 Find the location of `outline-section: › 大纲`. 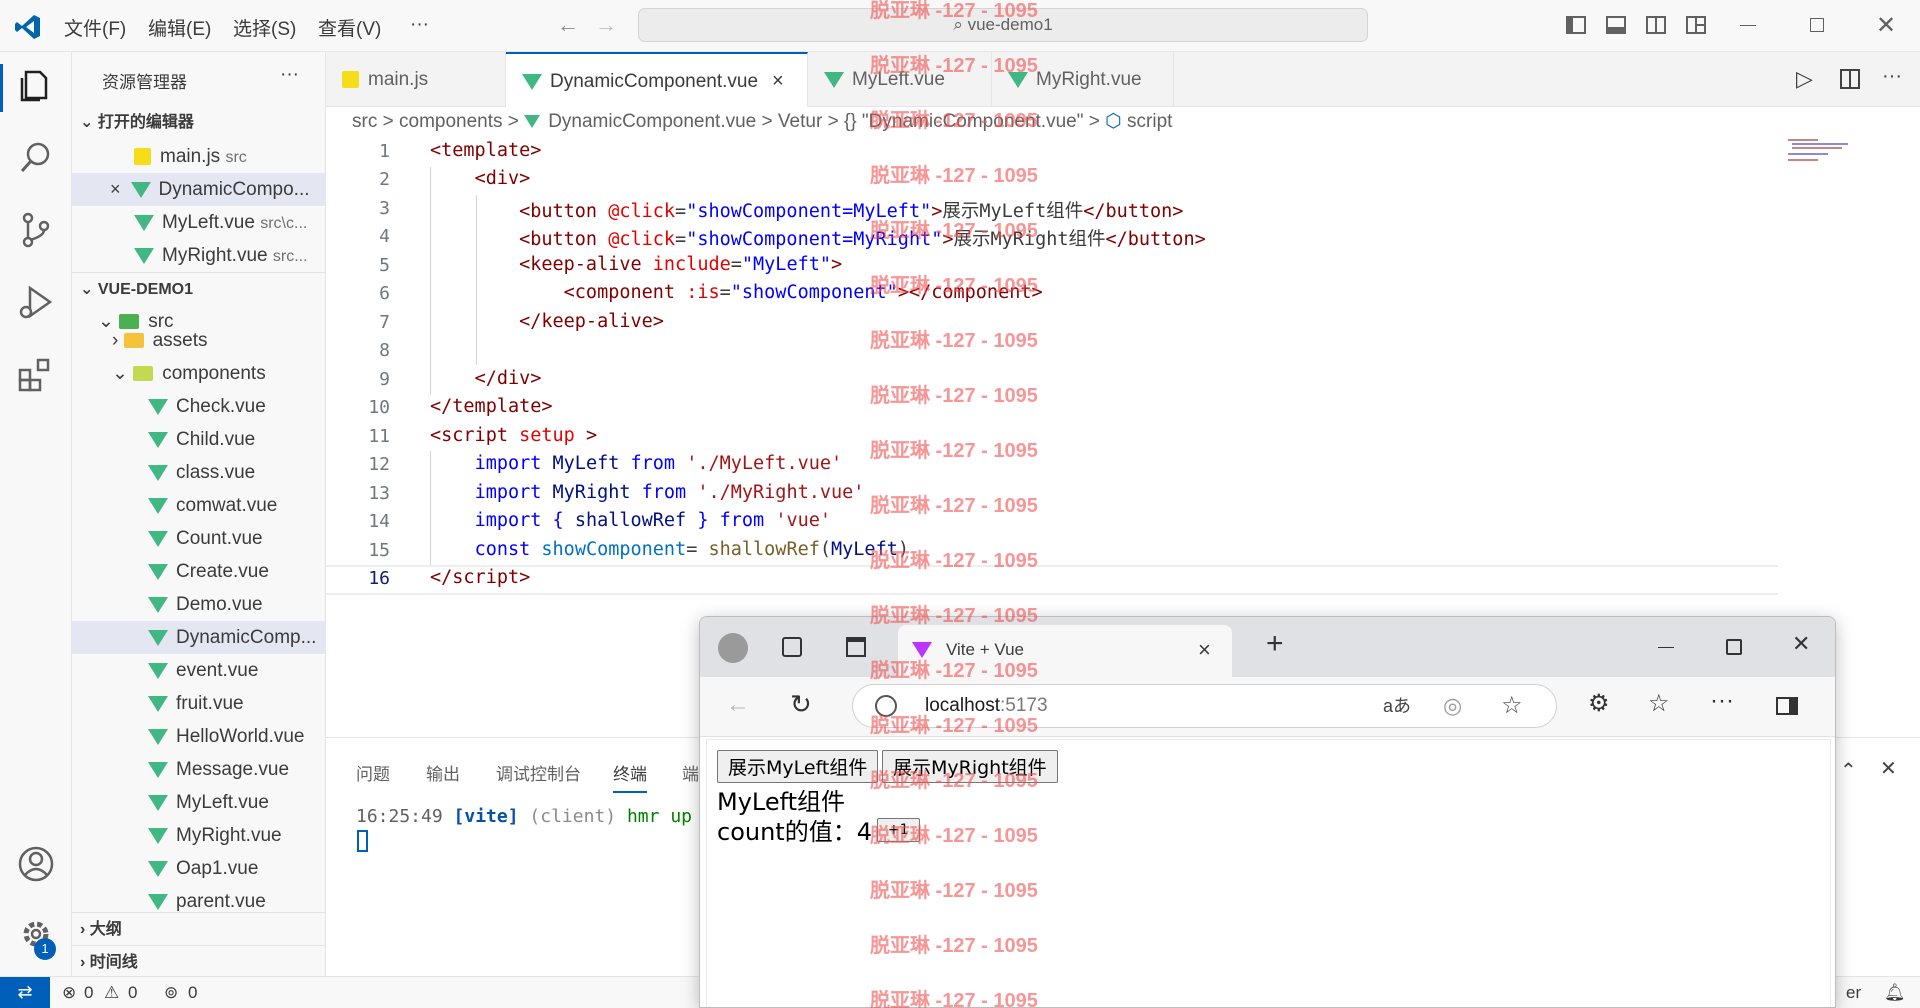

outline-section: › 大纲 is located at coordinates (199, 928).